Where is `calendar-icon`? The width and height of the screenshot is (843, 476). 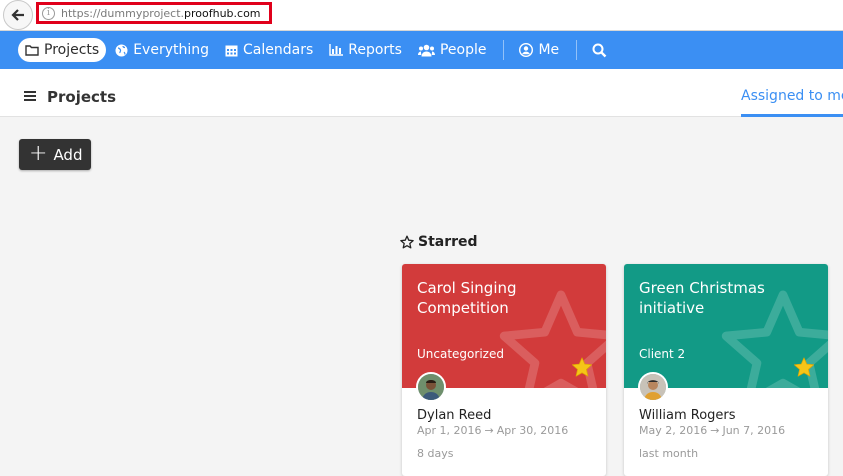 calendar-icon is located at coordinates (231, 50).